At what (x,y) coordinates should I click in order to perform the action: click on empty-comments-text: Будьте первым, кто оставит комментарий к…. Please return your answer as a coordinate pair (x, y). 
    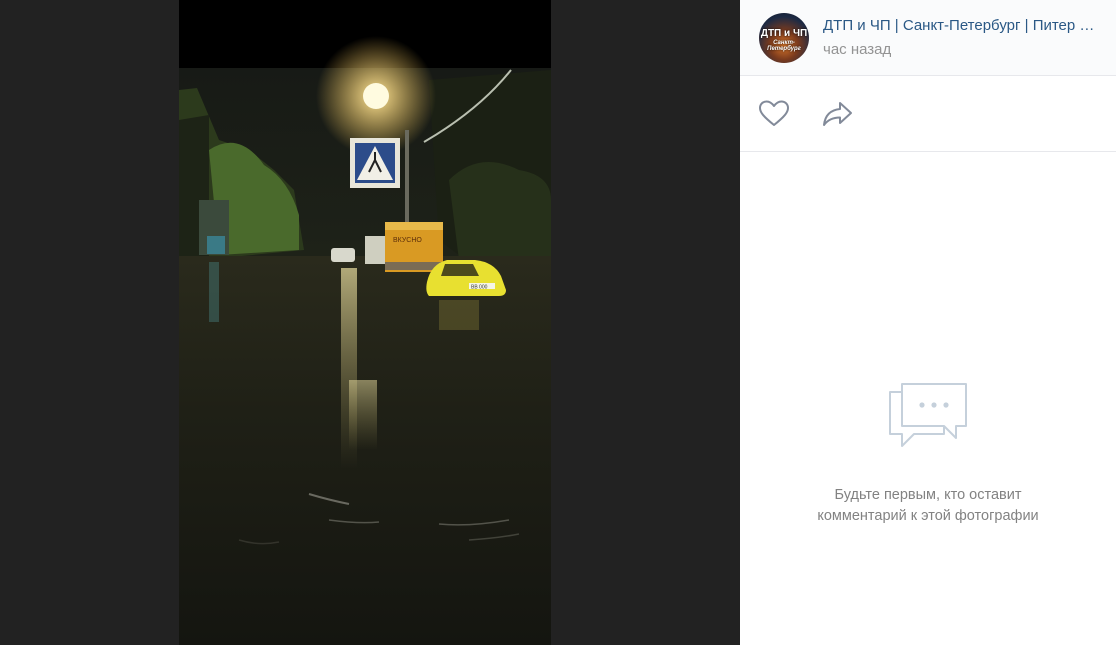
    Looking at the image, I should click on (928, 506).